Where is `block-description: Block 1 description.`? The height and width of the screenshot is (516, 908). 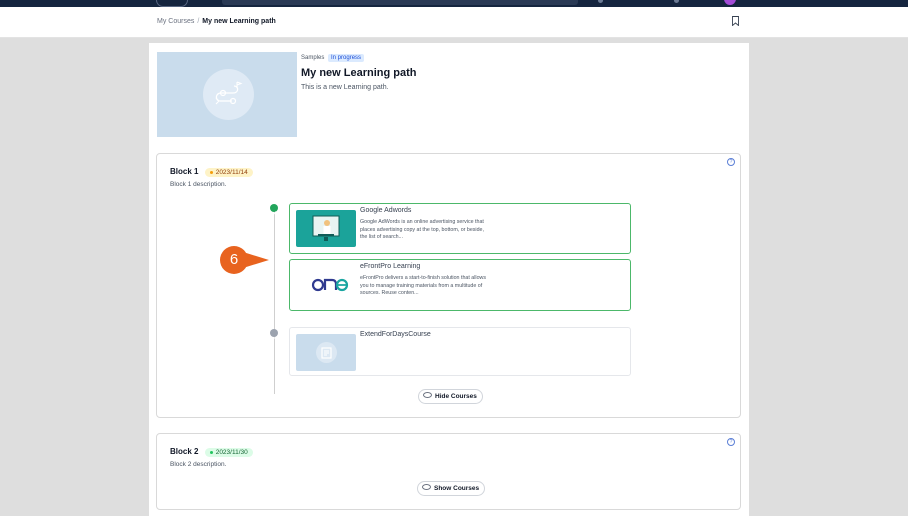
block-description: Block 1 description. is located at coordinates (198, 184).